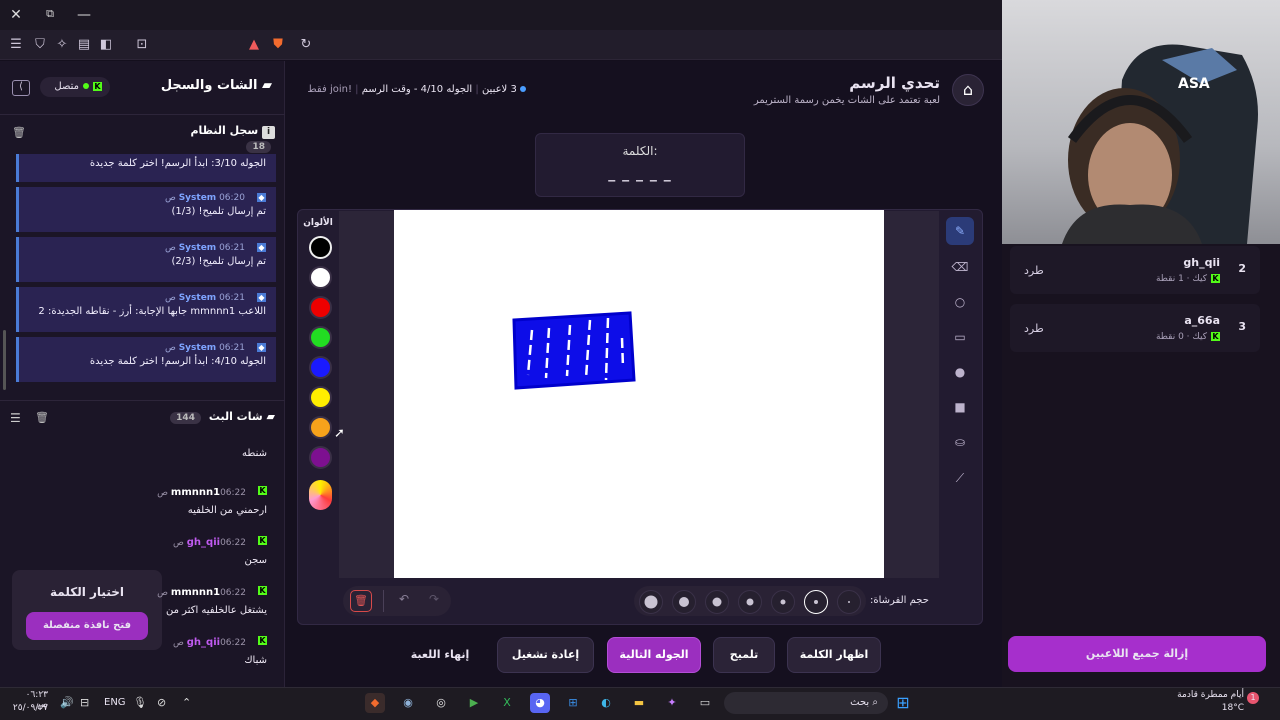  I want to click on excel-icon: X, so click(507, 703).